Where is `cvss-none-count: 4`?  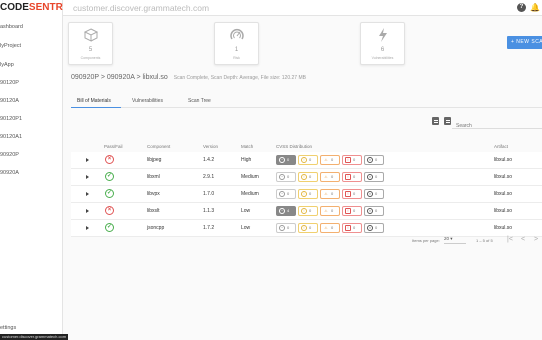 cvss-none-count: 4 is located at coordinates (288, 210).